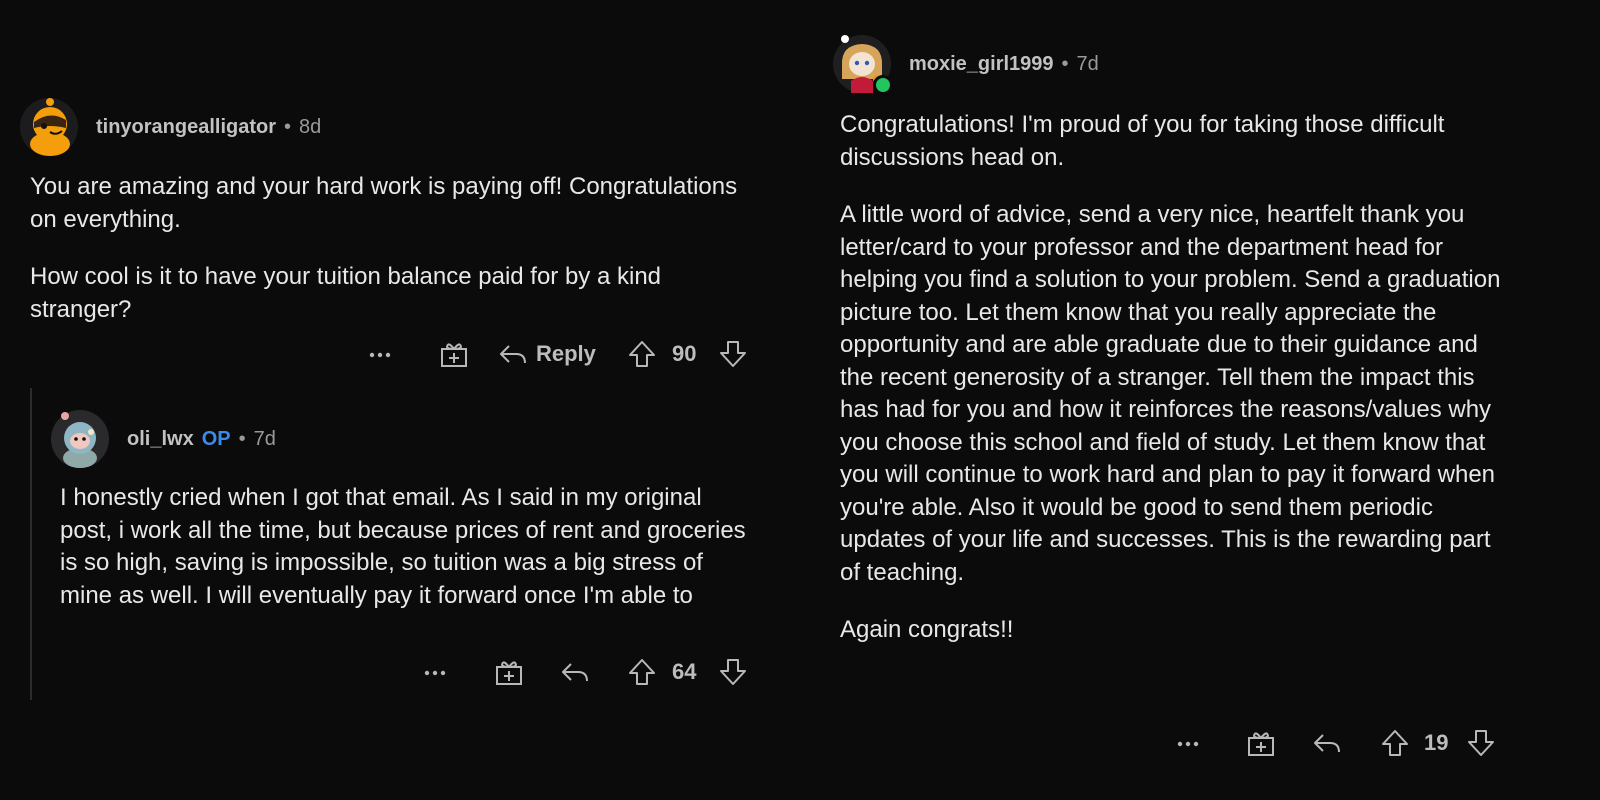 Image resolution: width=1600 pixels, height=800 pixels. I want to click on comment-action-bar: Reply 90, so click(400, 354).